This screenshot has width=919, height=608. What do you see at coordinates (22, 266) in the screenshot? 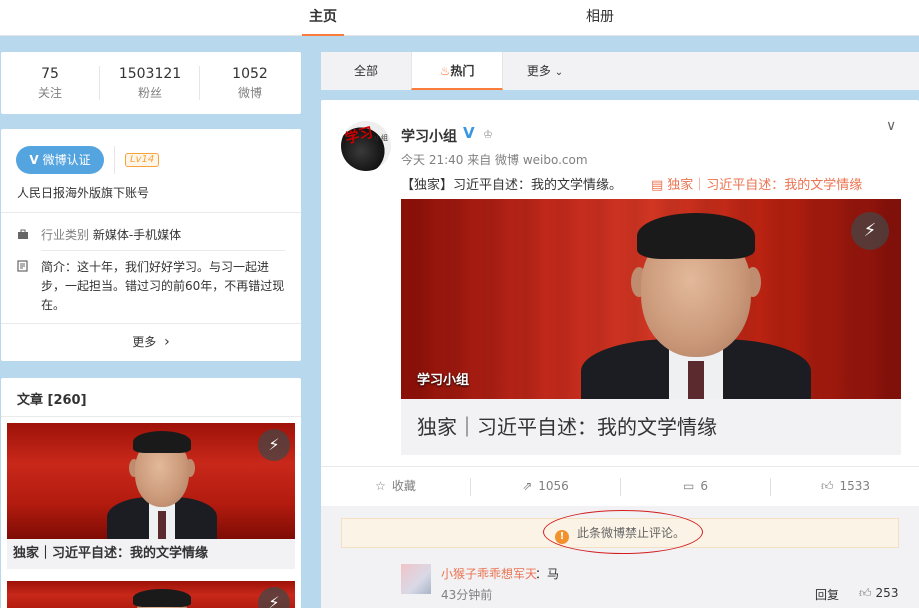
I see `edit-icon` at bounding box center [22, 266].